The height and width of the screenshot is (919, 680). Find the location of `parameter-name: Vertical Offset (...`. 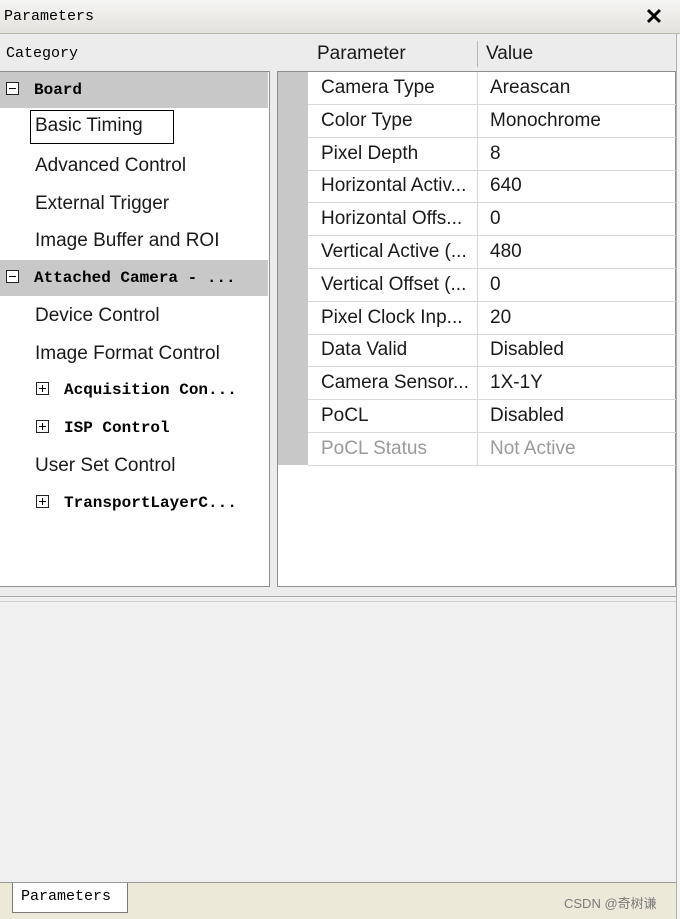

parameter-name: Vertical Offset (... is located at coordinates (394, 284).